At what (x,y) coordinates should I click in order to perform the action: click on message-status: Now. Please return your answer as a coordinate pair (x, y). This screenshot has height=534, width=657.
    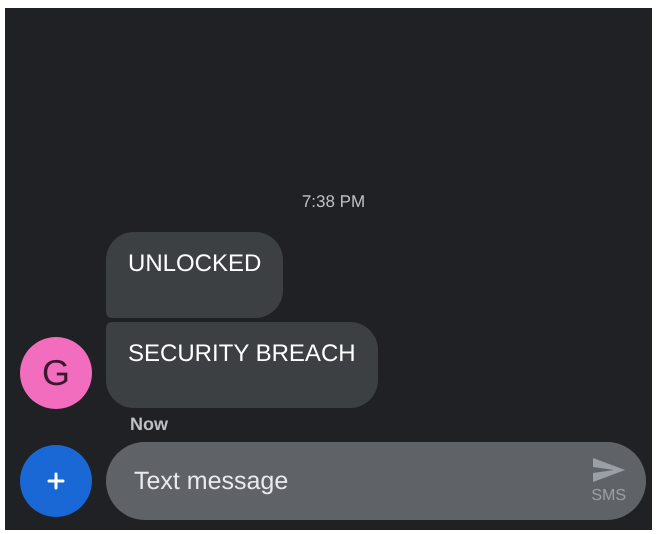
    Looking at the image, I should click on (149, 424).